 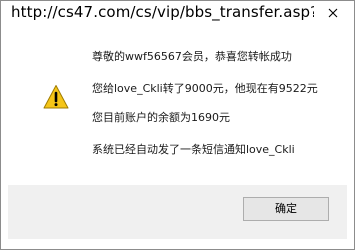 I want to click on close-icon, so click(x=333, y=13).